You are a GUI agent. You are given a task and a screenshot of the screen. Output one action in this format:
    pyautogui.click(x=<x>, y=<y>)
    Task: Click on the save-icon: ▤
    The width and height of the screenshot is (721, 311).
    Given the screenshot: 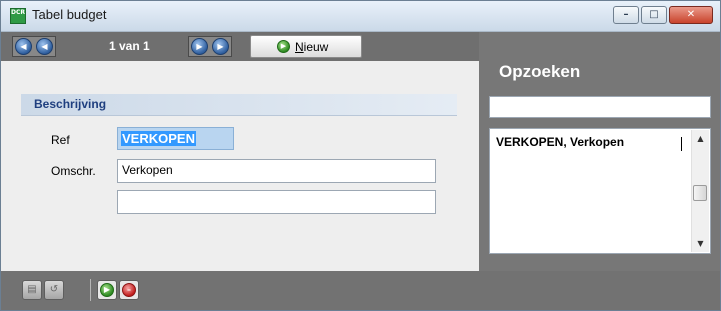 What is the action you would take?
    pyautogui.click(x=32, y=290)
    